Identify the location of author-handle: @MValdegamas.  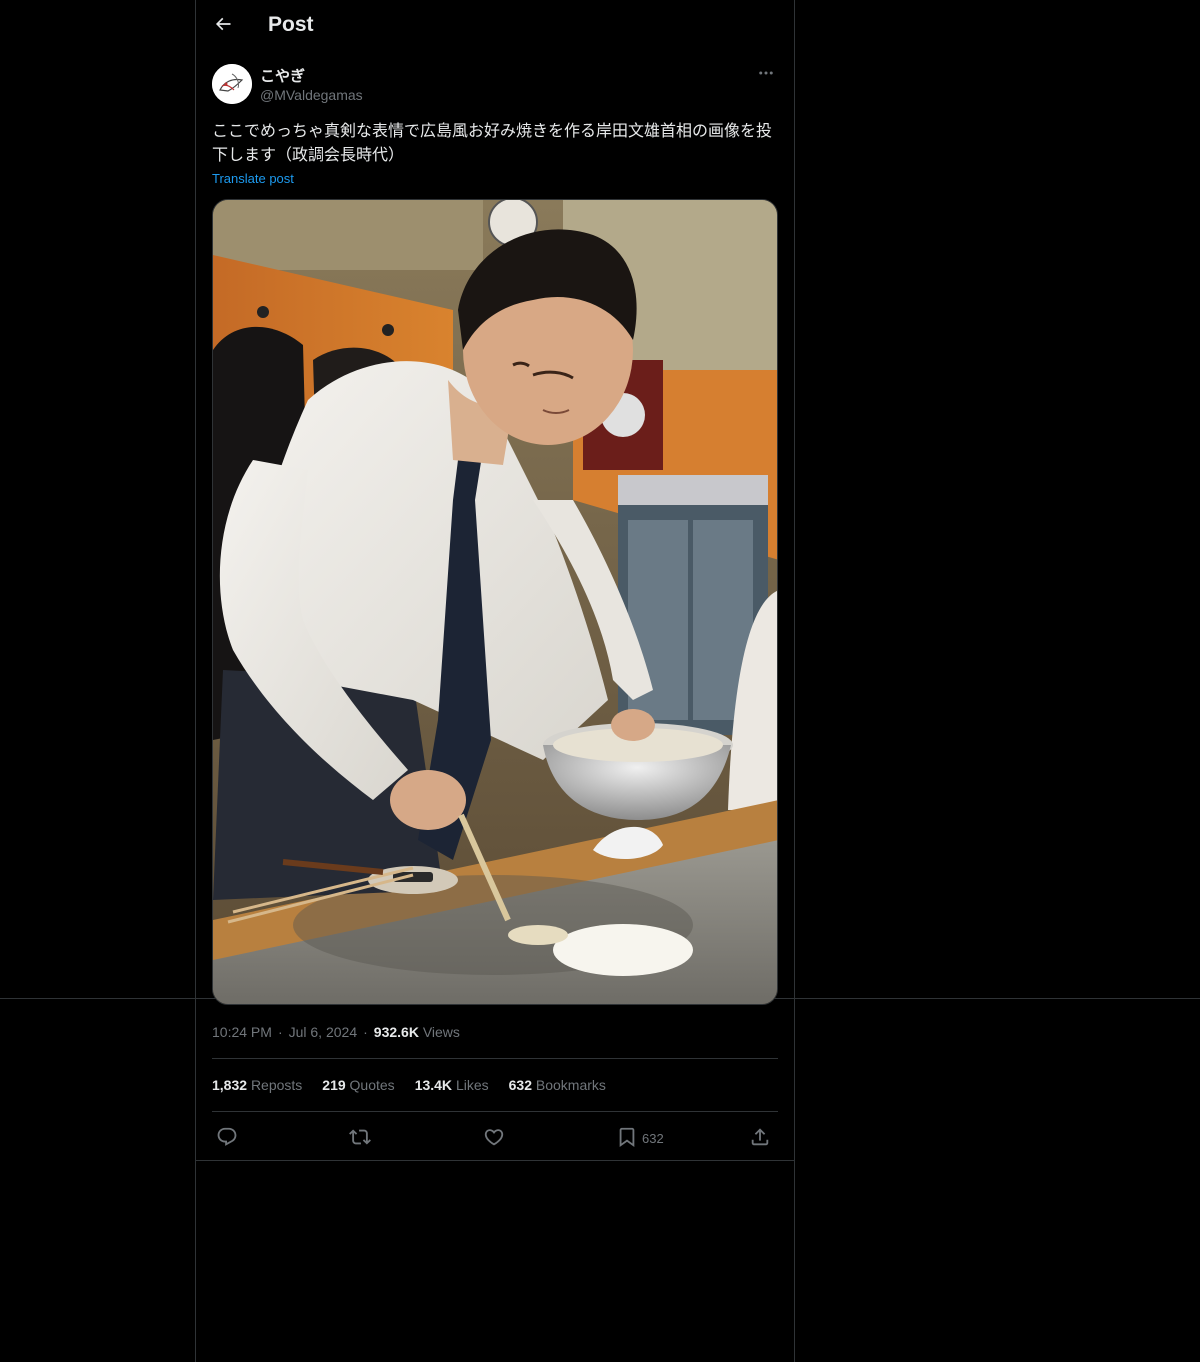
(311, 95).